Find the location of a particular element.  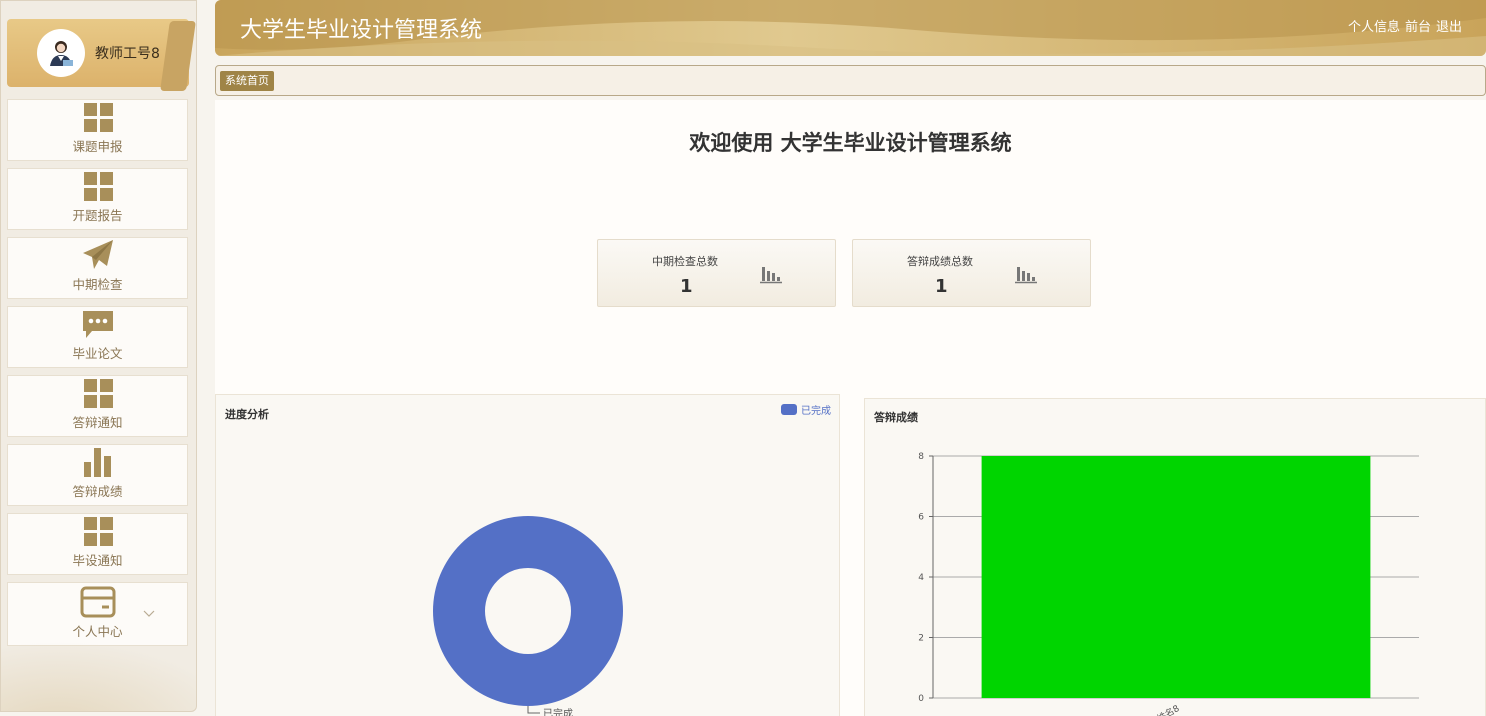

sidebar-item-topic-declaration: 课题申报 is located at coordinates (97, 130).